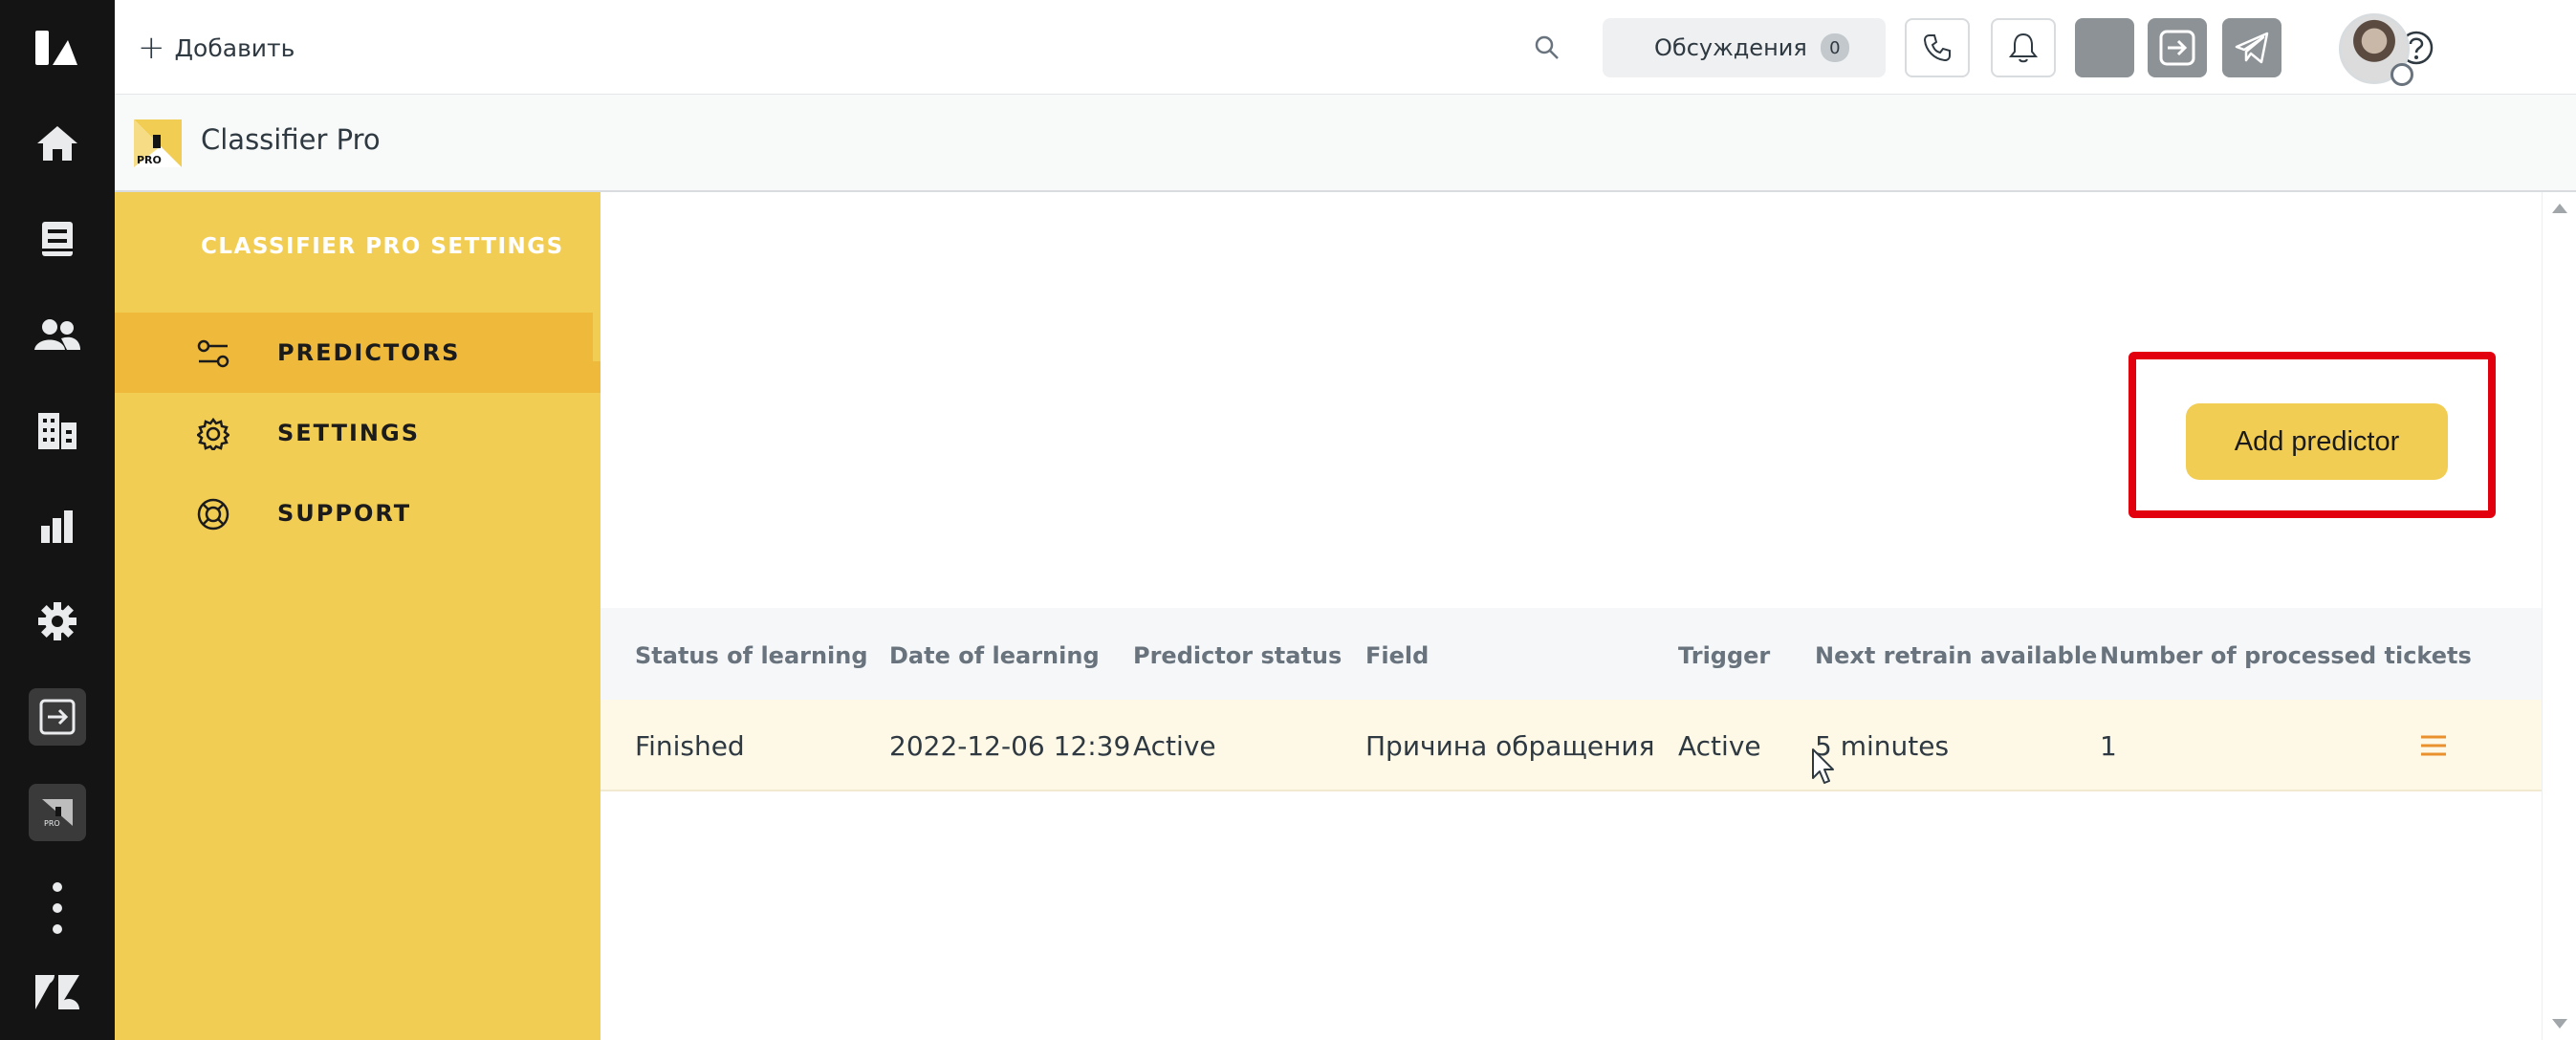 The height and width of the screenshot is (1040, 2576). What do you see at coordinates (1547, 48) in the screenshot?
I see `search-icon` at bounding box center [1547, 48].